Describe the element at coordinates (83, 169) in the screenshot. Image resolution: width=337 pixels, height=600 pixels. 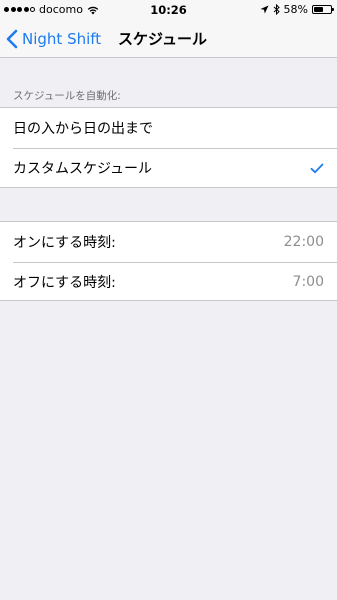
I see `option-label: カスタムスケジュール` at that location.